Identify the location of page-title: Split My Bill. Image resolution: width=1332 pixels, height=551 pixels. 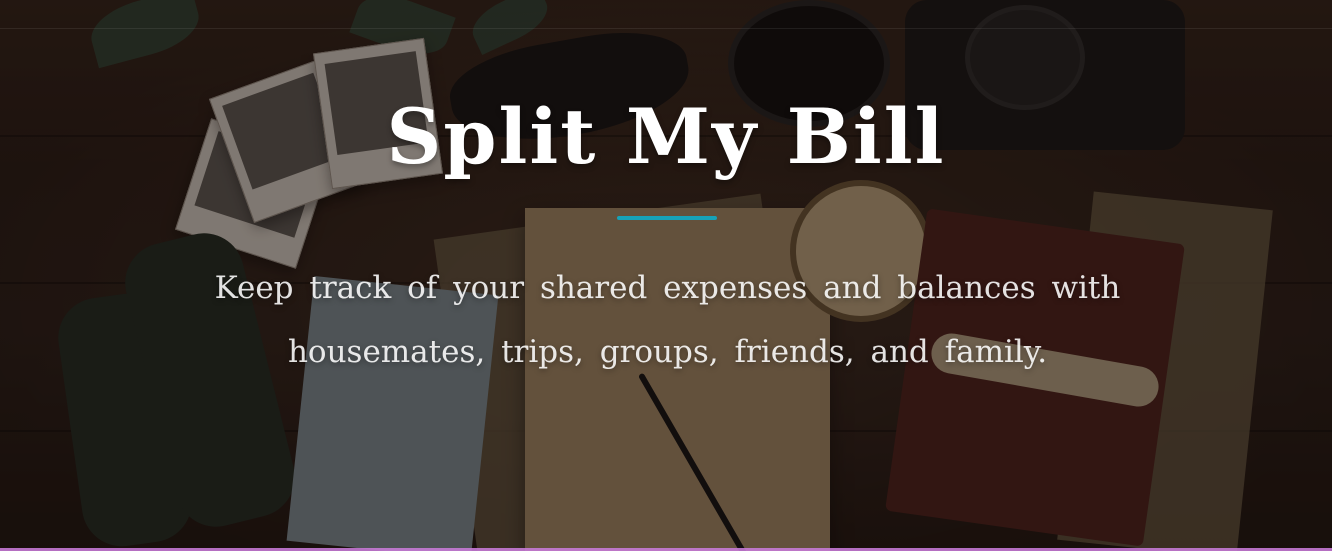
(666, 136).